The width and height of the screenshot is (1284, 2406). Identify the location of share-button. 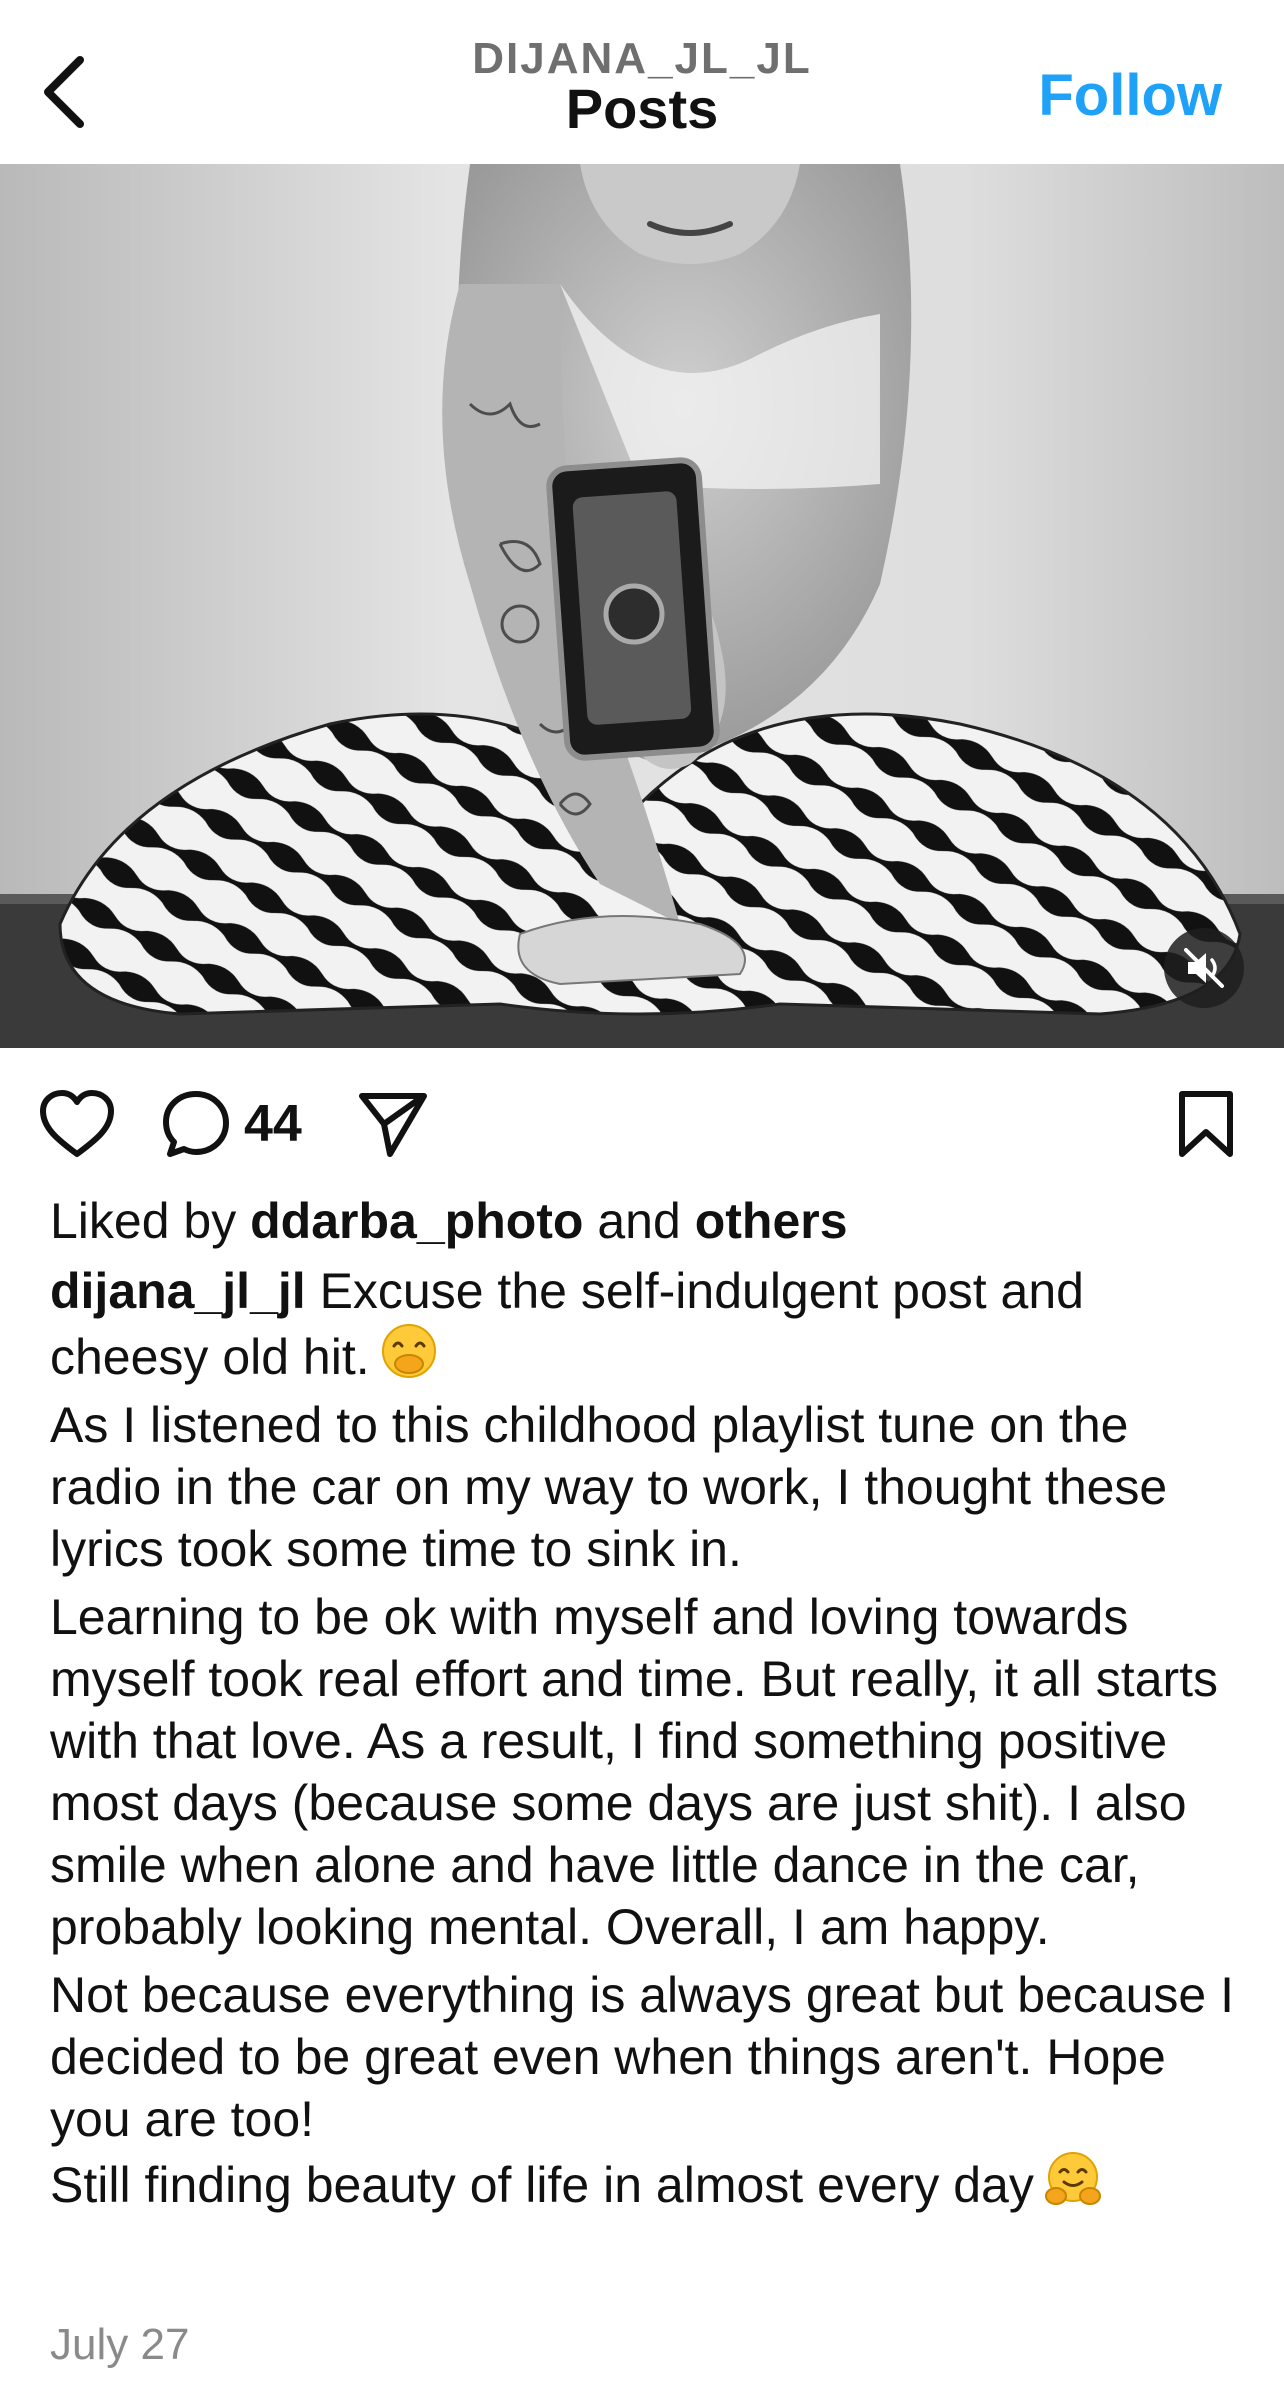
(393, 1124).